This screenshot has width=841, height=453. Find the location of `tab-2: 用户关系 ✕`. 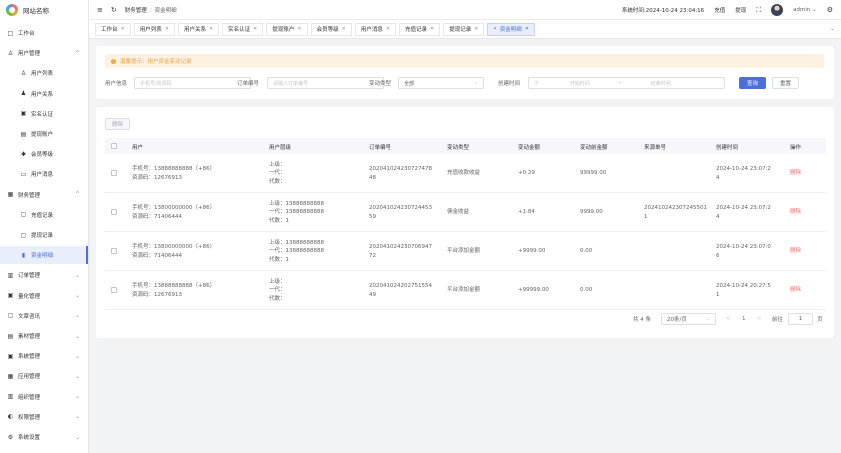

tab-2: 用户关系 ✕ is located at coordinates (198, 29).